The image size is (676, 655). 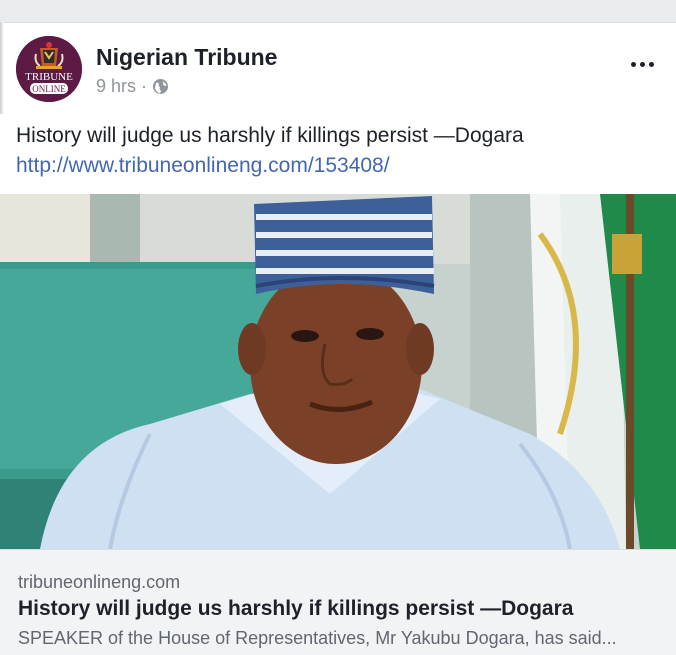 I want to click on post-header: TRIBUNE ONLINE Nigerian Tribune 9 hrs ·, so click(x=341, y=71).